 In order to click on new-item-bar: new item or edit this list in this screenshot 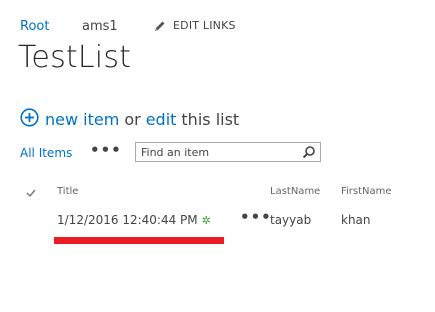, I will do `click(129, 119)`.